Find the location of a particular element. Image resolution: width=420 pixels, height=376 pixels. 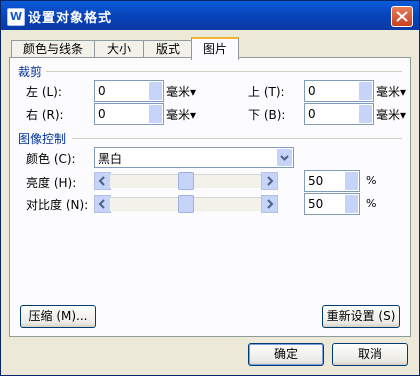

tab-color-lines: 颜色与线条 is located at coordinates (53, 49).